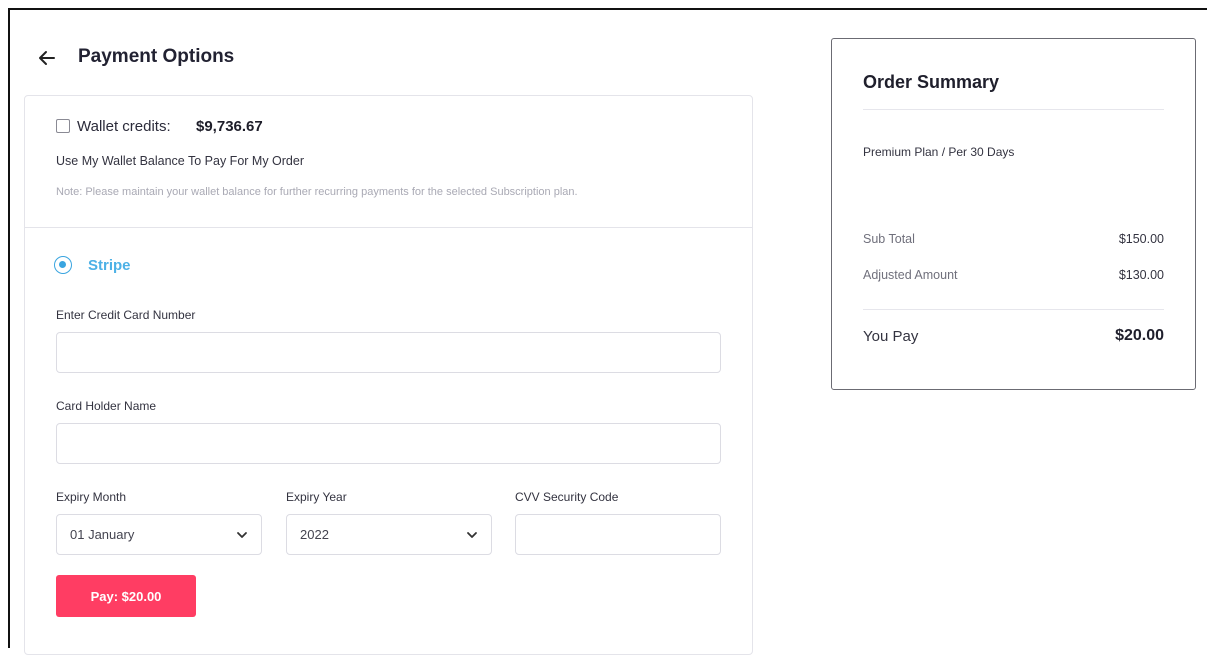 This screenshot has height=655, width=1207. Describe the element at coordinates (159, 534) in the screenshot. I see `expiry-month-select: 01 January` at that location.